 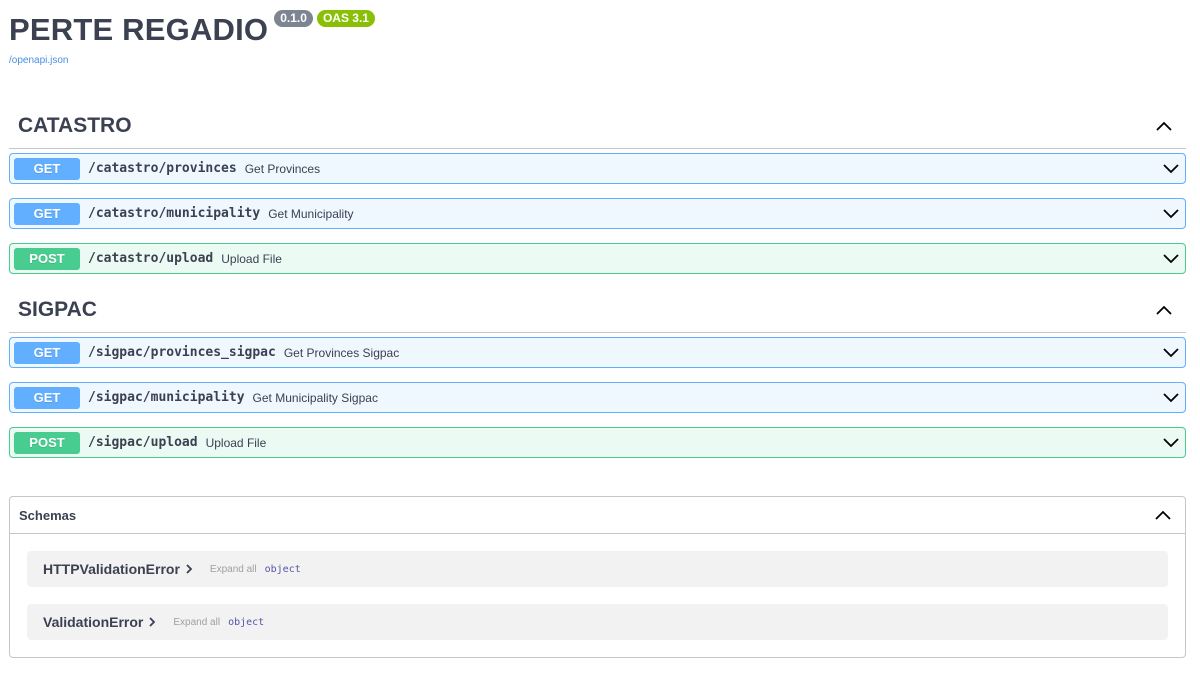 I want to click on operation-path: /catastro/upload, so click(x=151, y=258).